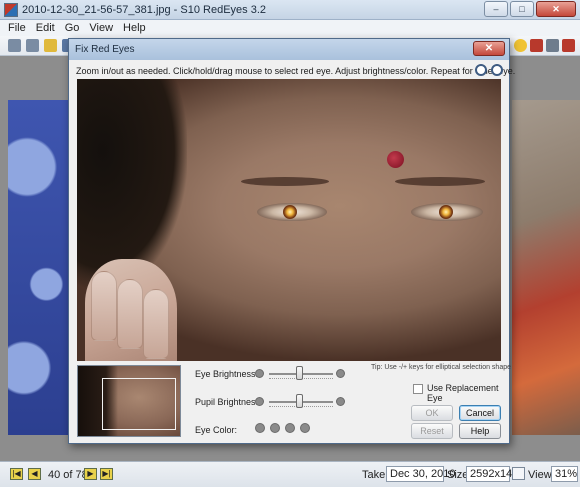 This screenshot has width=580, height=487. Describe the element at coordinates (216, 430) in the screenshot. I see `eye-color-label: Eye Color:` at that location.